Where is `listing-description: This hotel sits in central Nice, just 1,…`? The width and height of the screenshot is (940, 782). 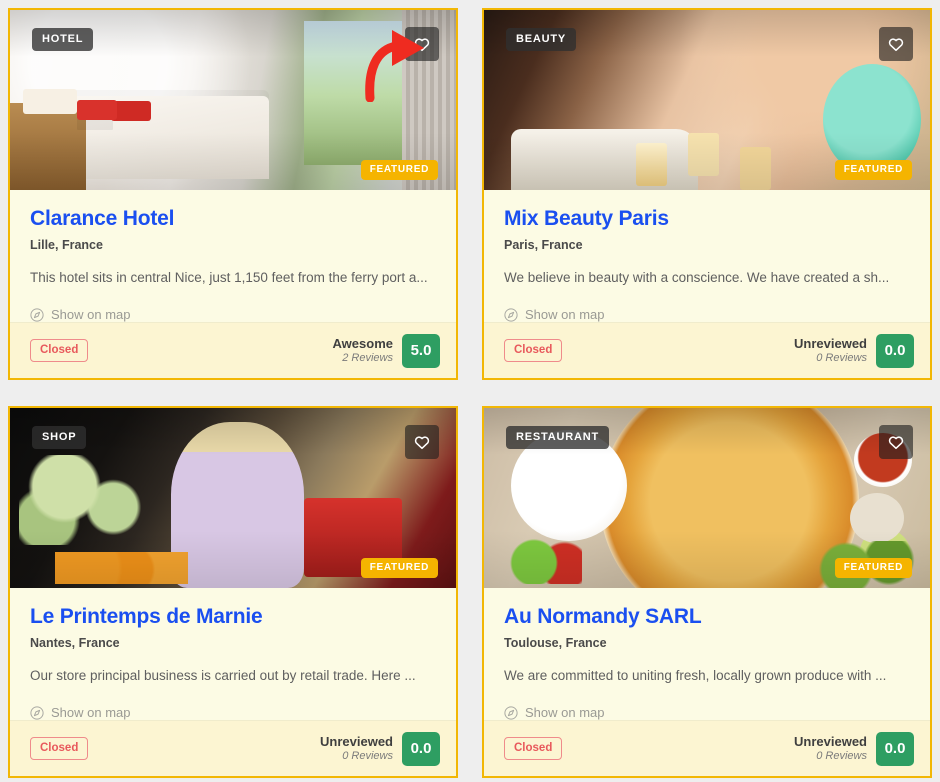 listing-description: This hotel sits in central Nice, just 1,… is located at coordinates (229, 277).